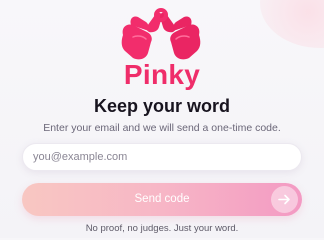 This screenshot has height=240, width=324. What do you see at coordinates (162, 106) in the screenshot?
I see `page-title: Keep your word` at bounding box center [162, 106].